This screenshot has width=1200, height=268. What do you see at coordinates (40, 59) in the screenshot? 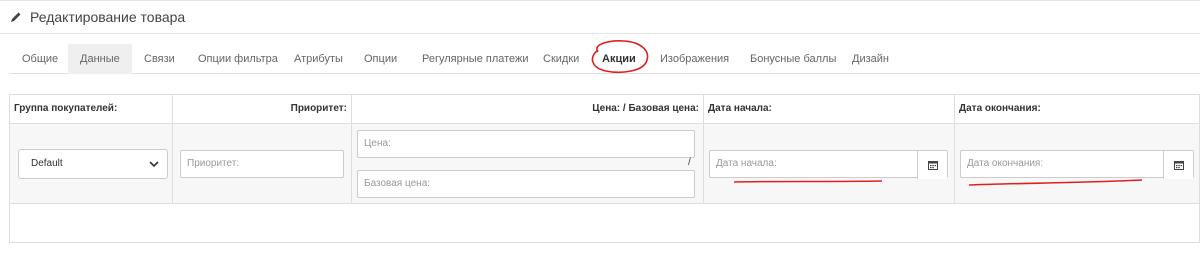
I see `tab-general: Общие` at bounding box center [40, 59].